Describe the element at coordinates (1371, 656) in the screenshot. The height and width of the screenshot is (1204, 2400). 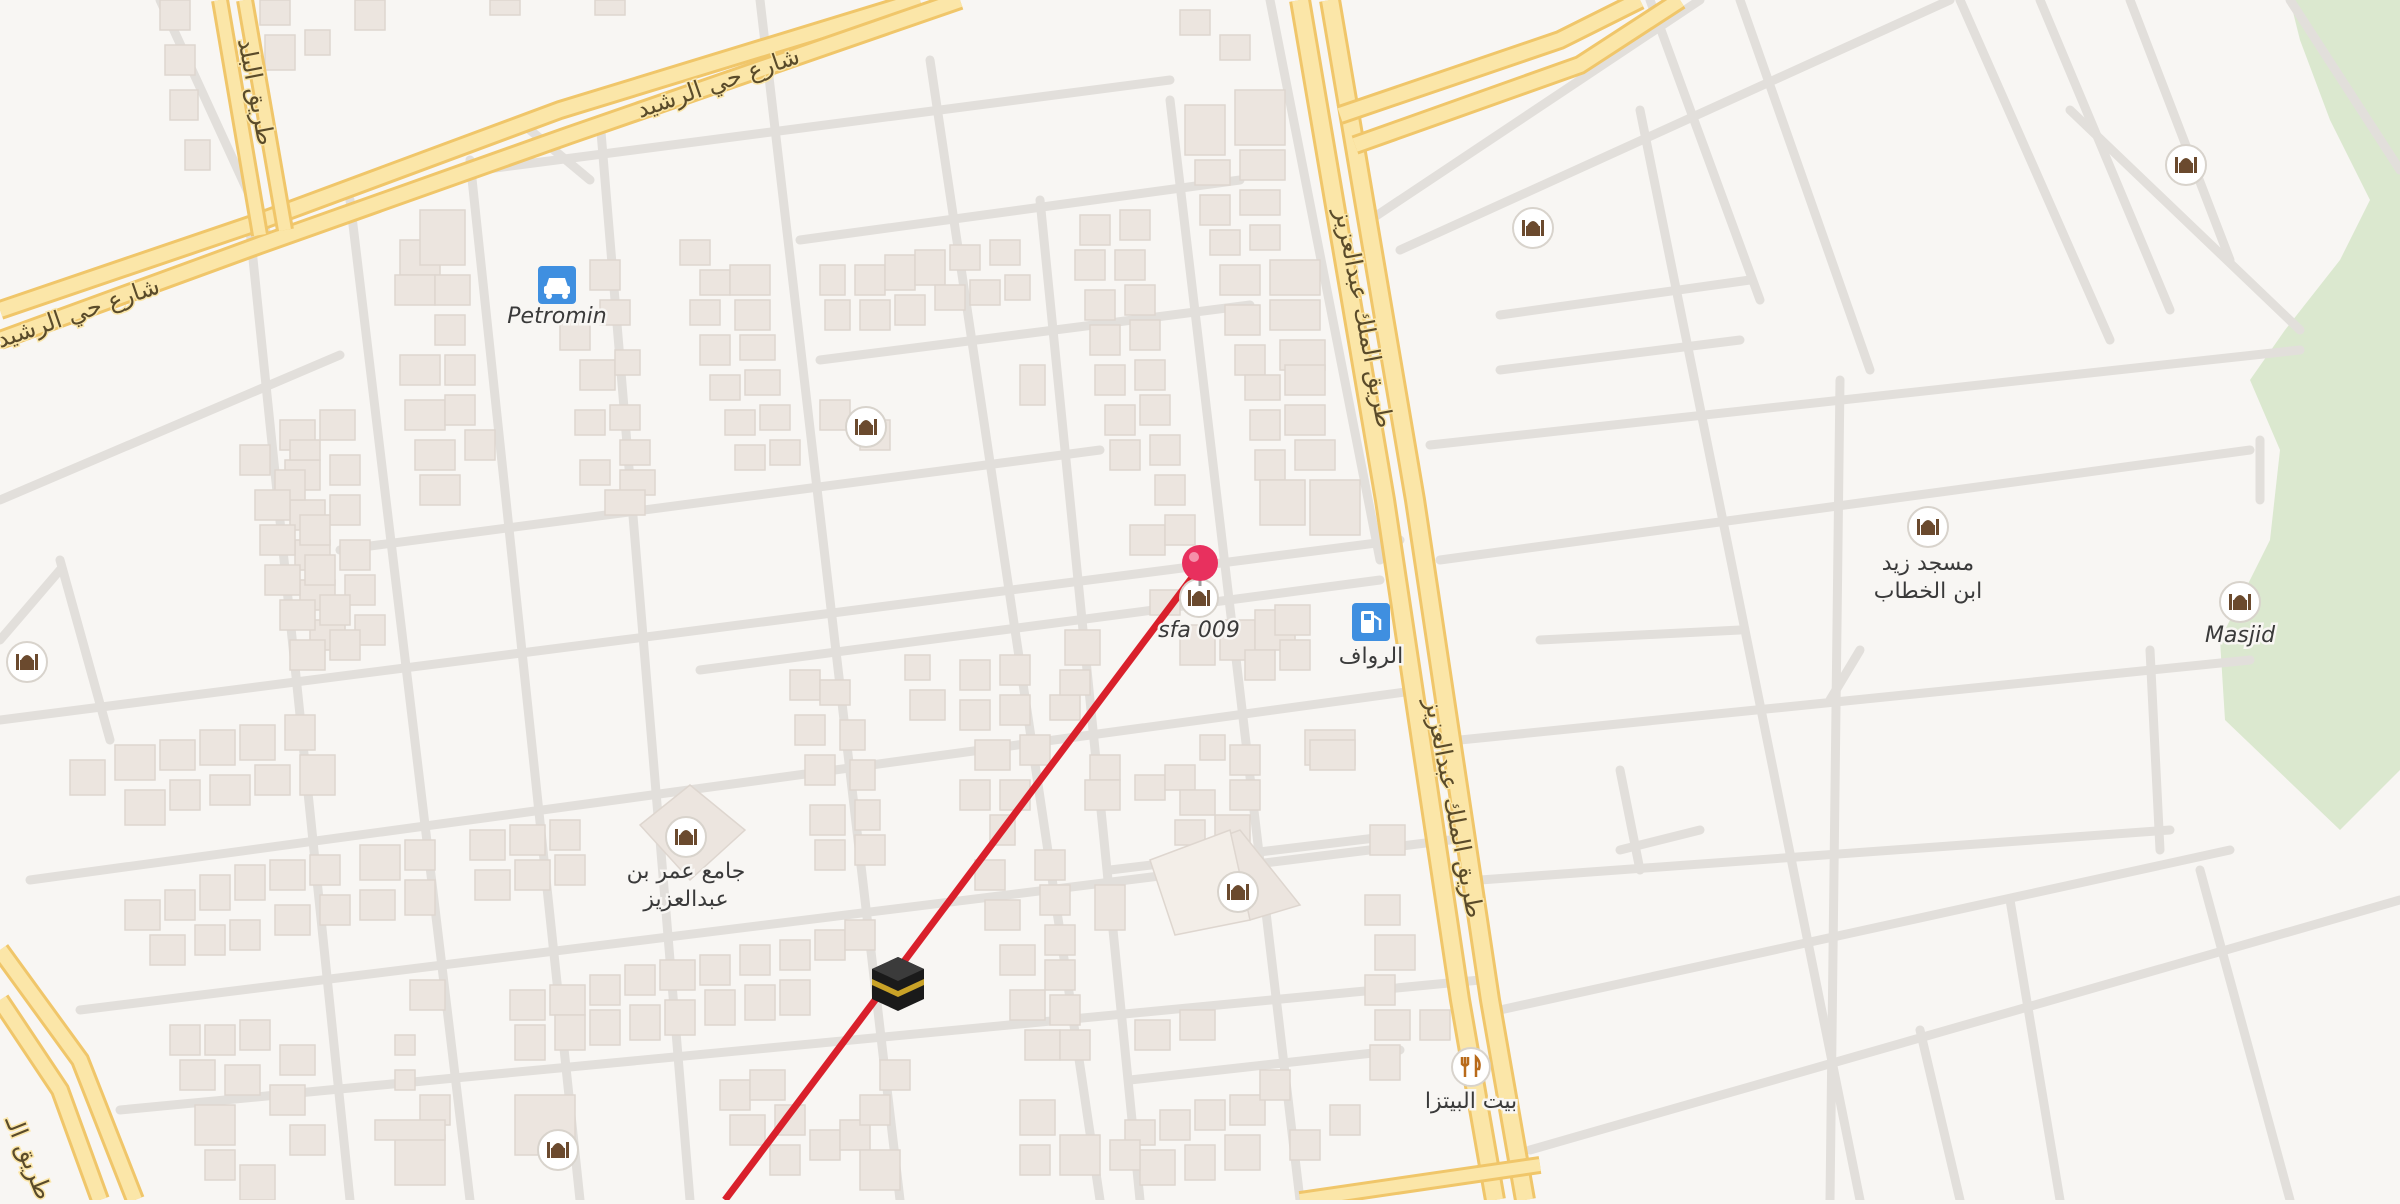
I see `poi-label: الرواف` at that location.